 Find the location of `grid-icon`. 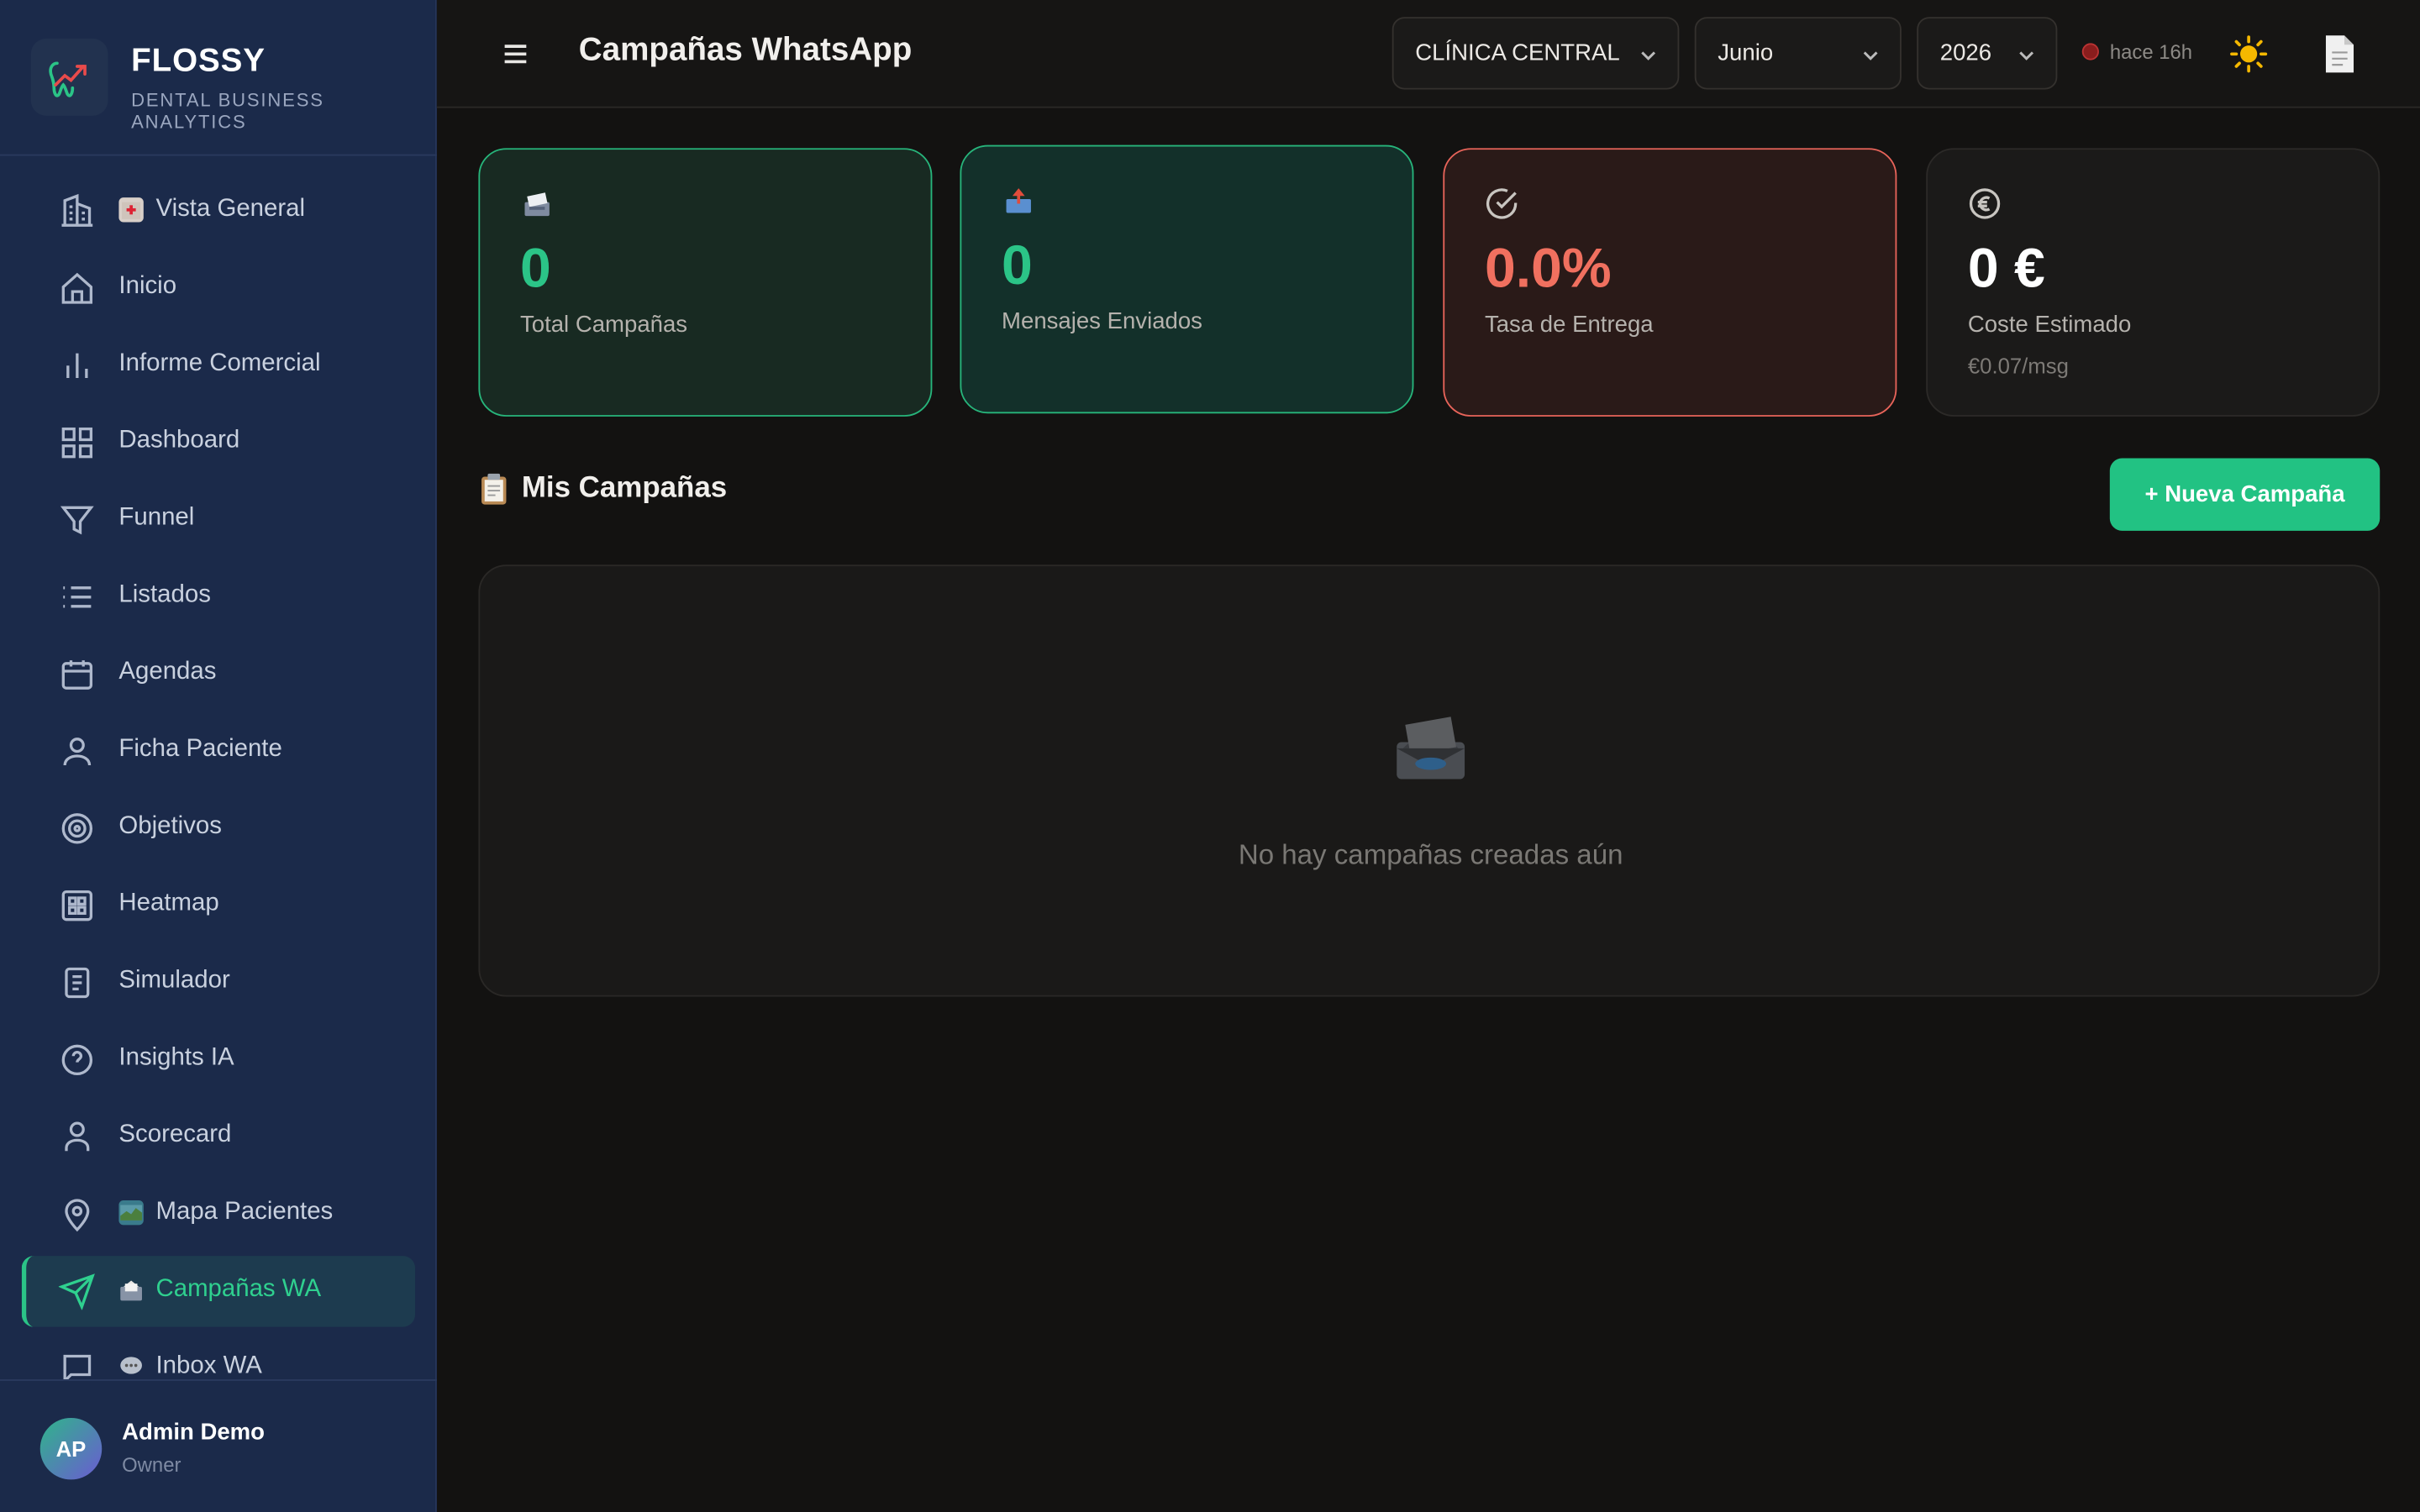

grid-icon is located at coordinates (77, 443).